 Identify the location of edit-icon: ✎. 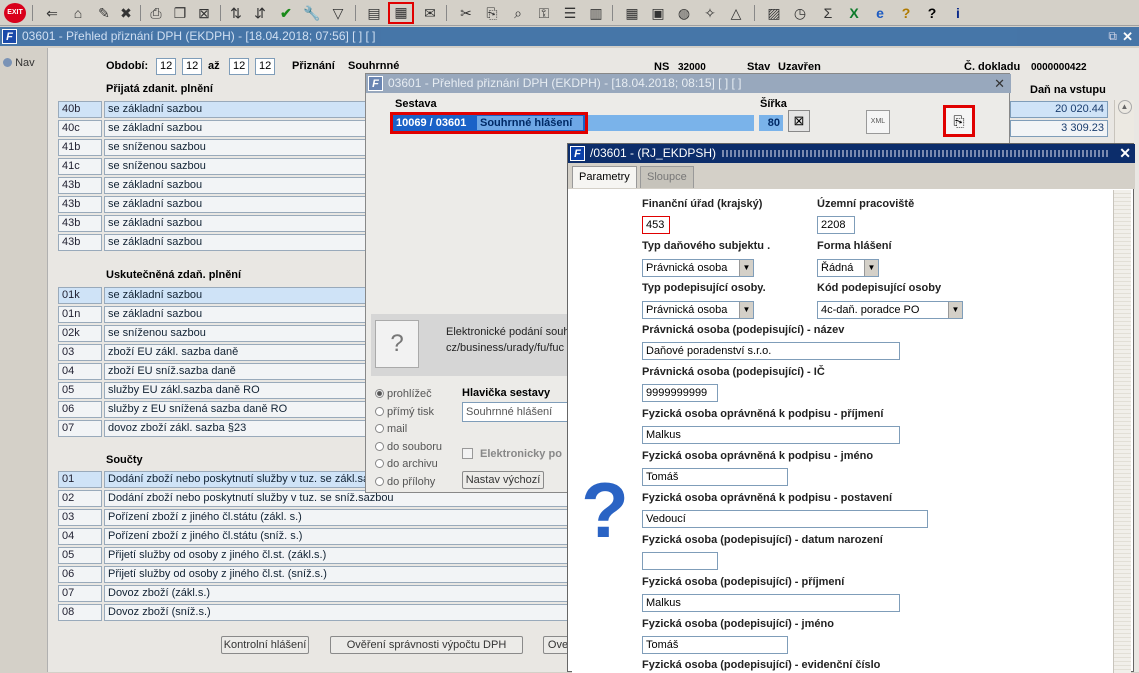
(104, 13).